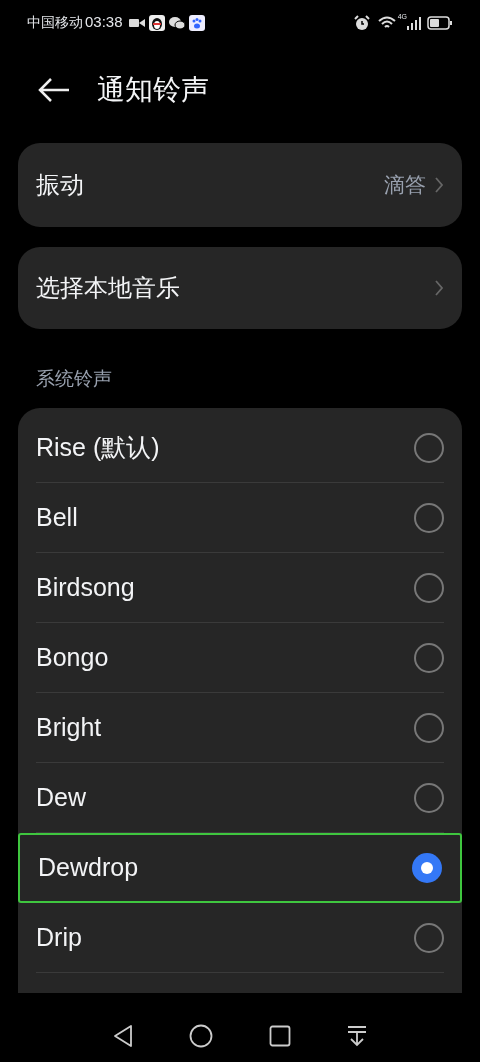 Image resolution: width=480 pixels, height=1062 pixels. Describe the element at coordinates (240, 185) in the screenshot. I see `vibration-row: 振动 滴答` at that location.